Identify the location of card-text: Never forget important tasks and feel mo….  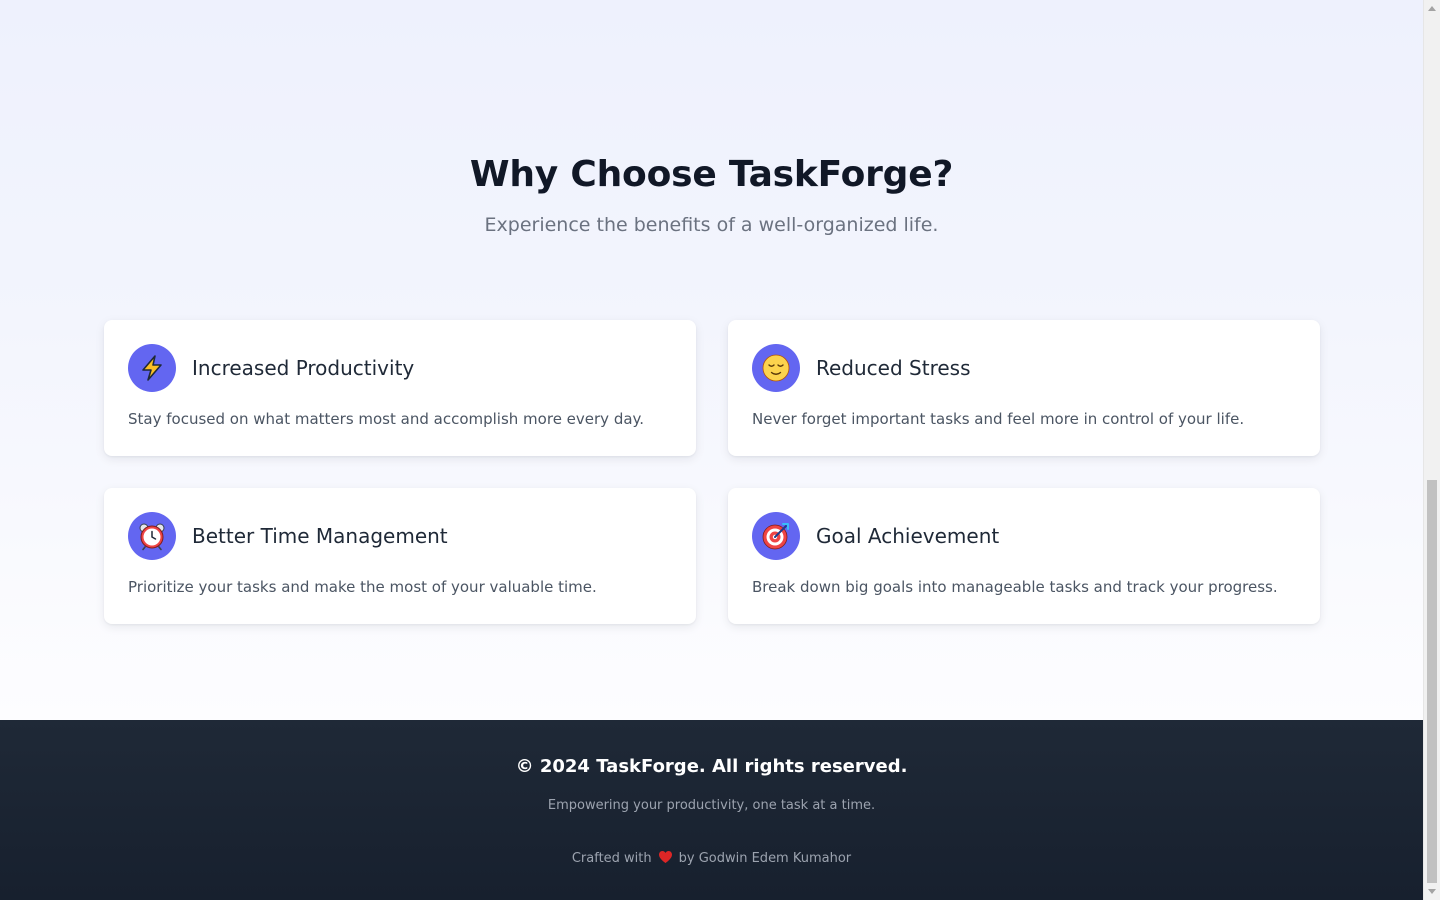
(998, 419).